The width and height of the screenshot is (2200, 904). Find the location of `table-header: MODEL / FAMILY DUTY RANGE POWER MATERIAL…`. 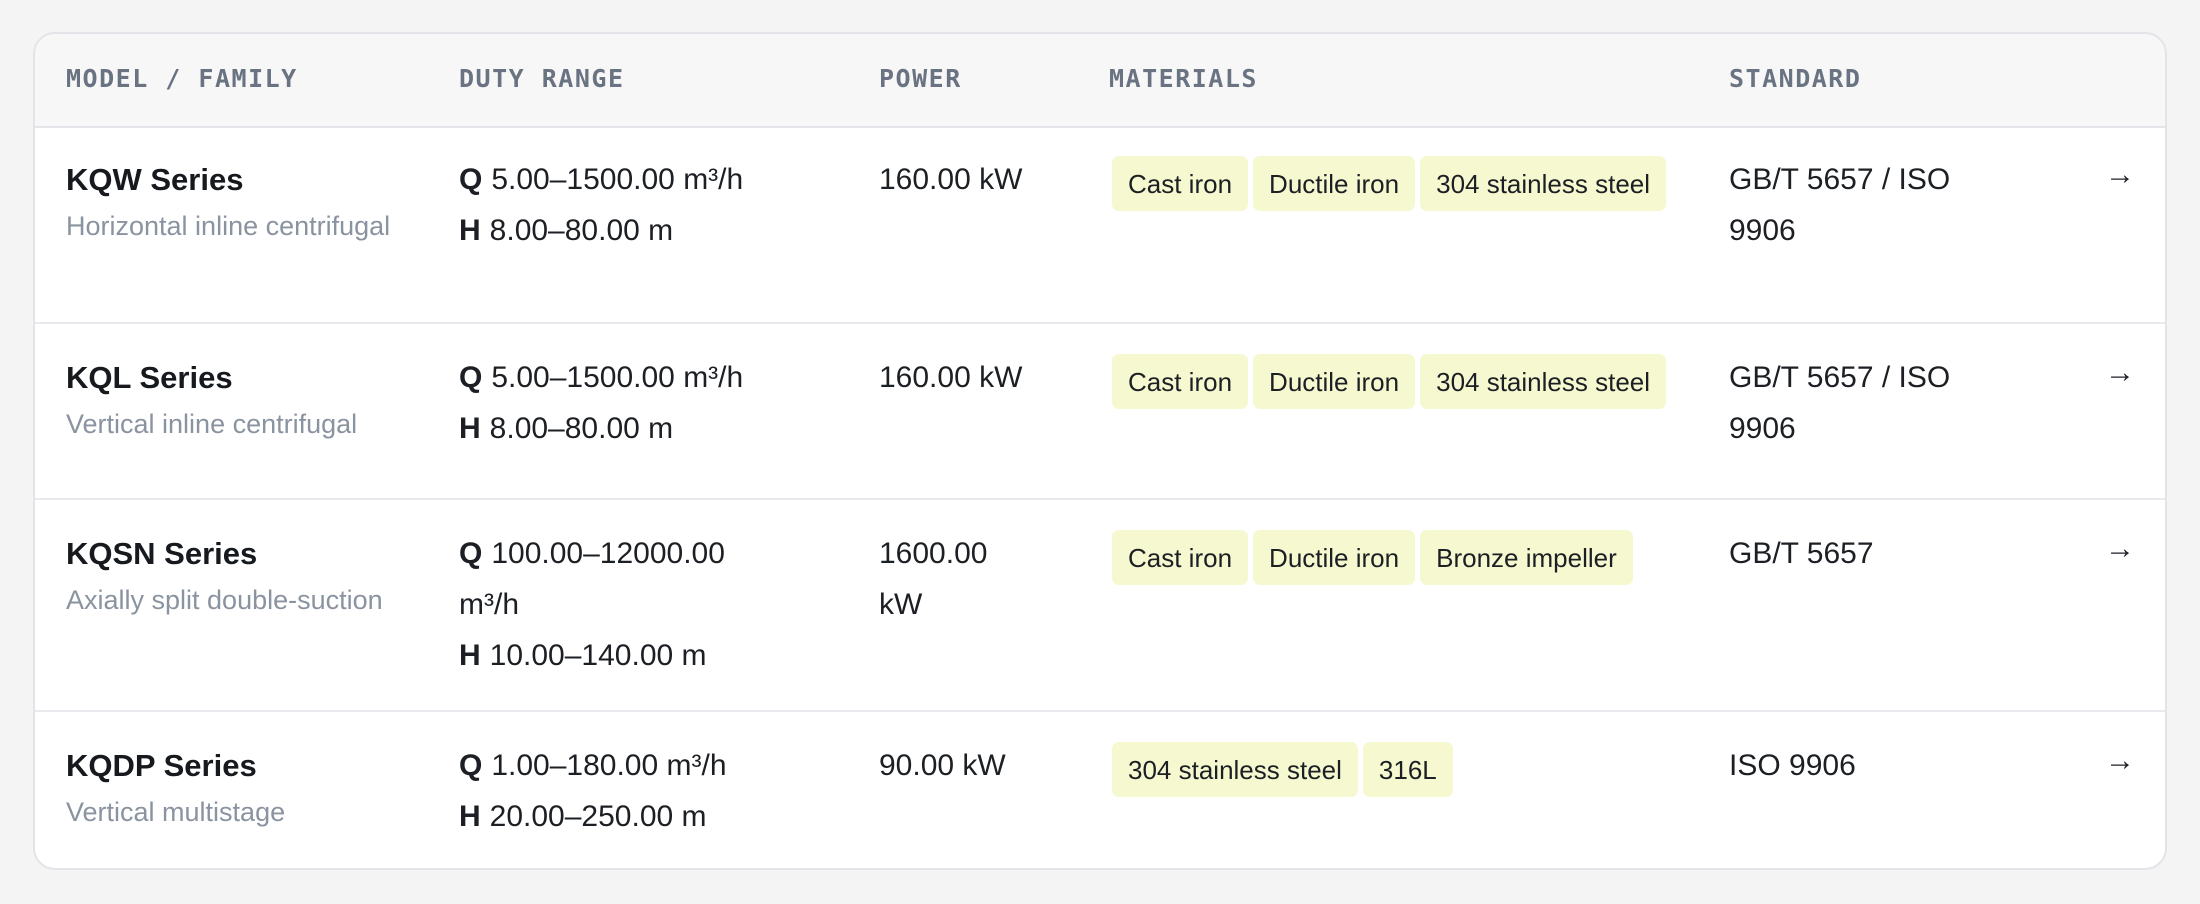

table-header: MODEL / FAMILY DUTY RANGE POWER MATERIAL… is located at coordinates (1100, 81).